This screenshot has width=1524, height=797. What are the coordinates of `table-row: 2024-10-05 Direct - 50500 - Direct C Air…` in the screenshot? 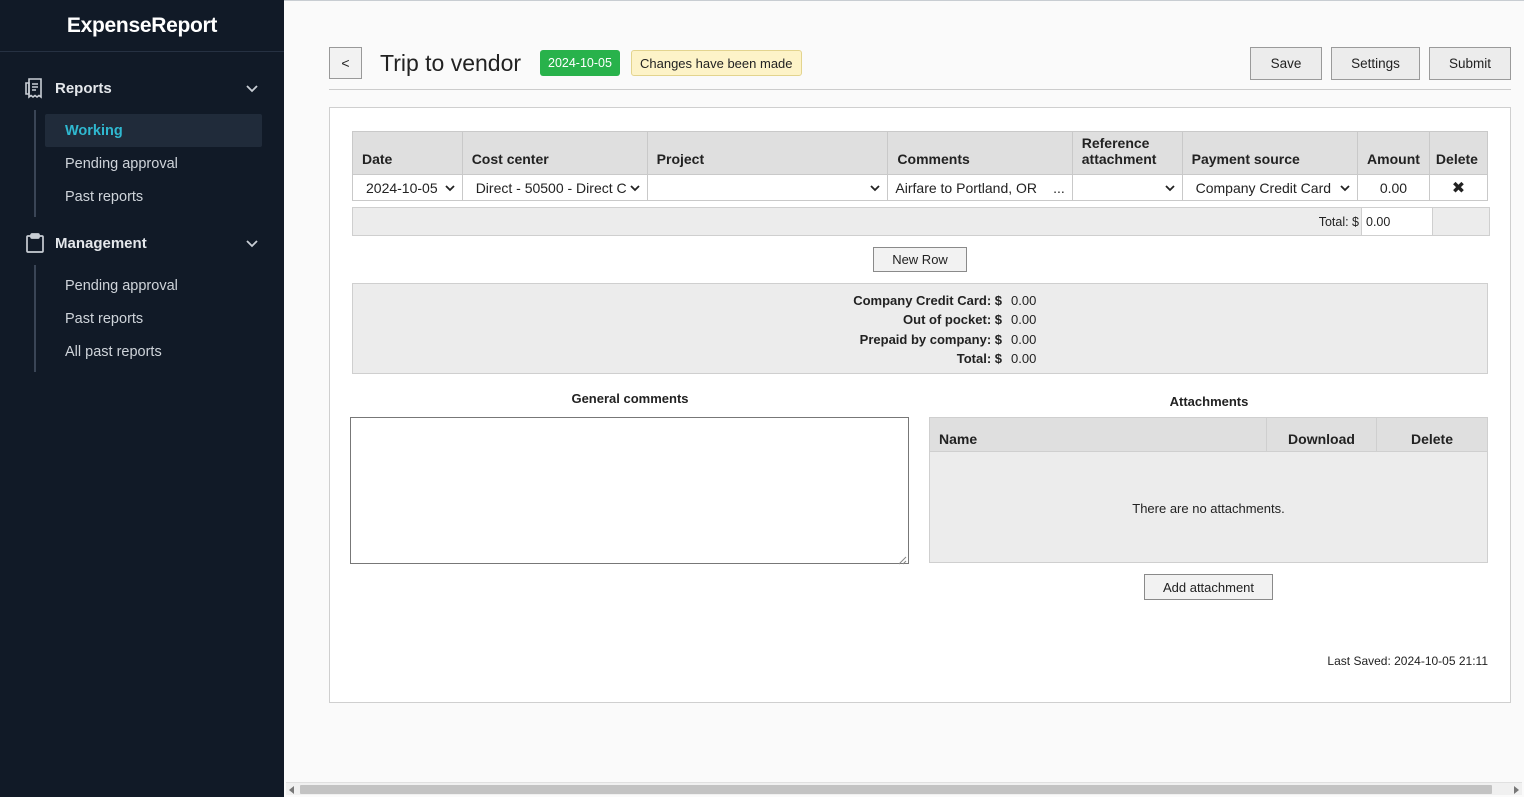 It's located at (920, 187).